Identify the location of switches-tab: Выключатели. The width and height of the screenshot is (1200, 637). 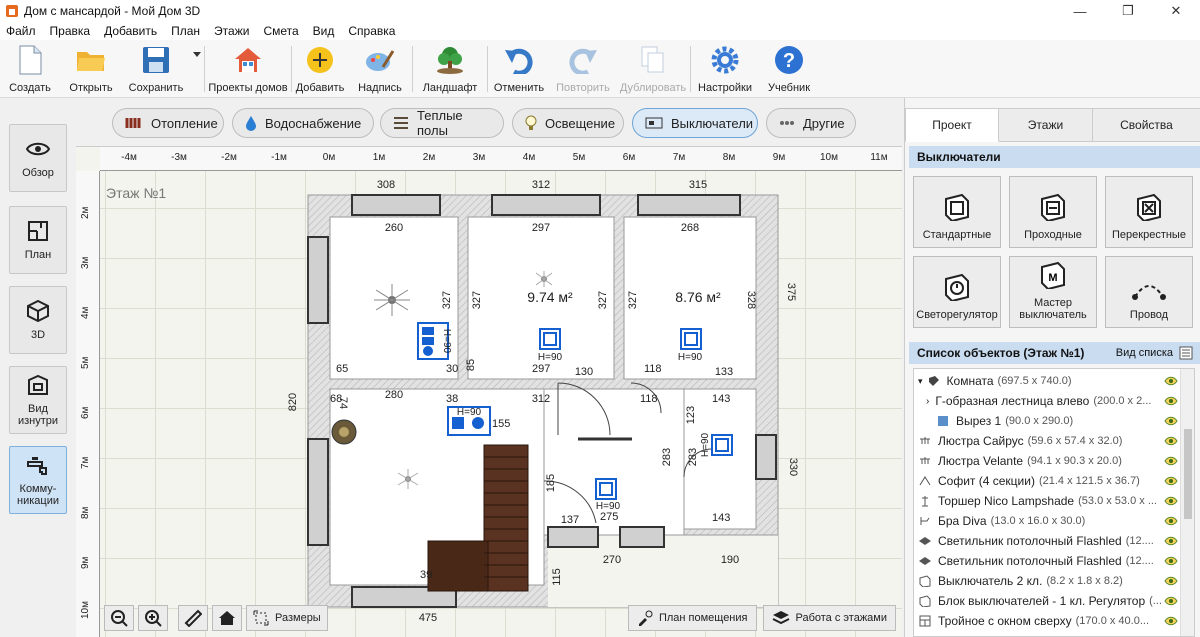
(695, 123).